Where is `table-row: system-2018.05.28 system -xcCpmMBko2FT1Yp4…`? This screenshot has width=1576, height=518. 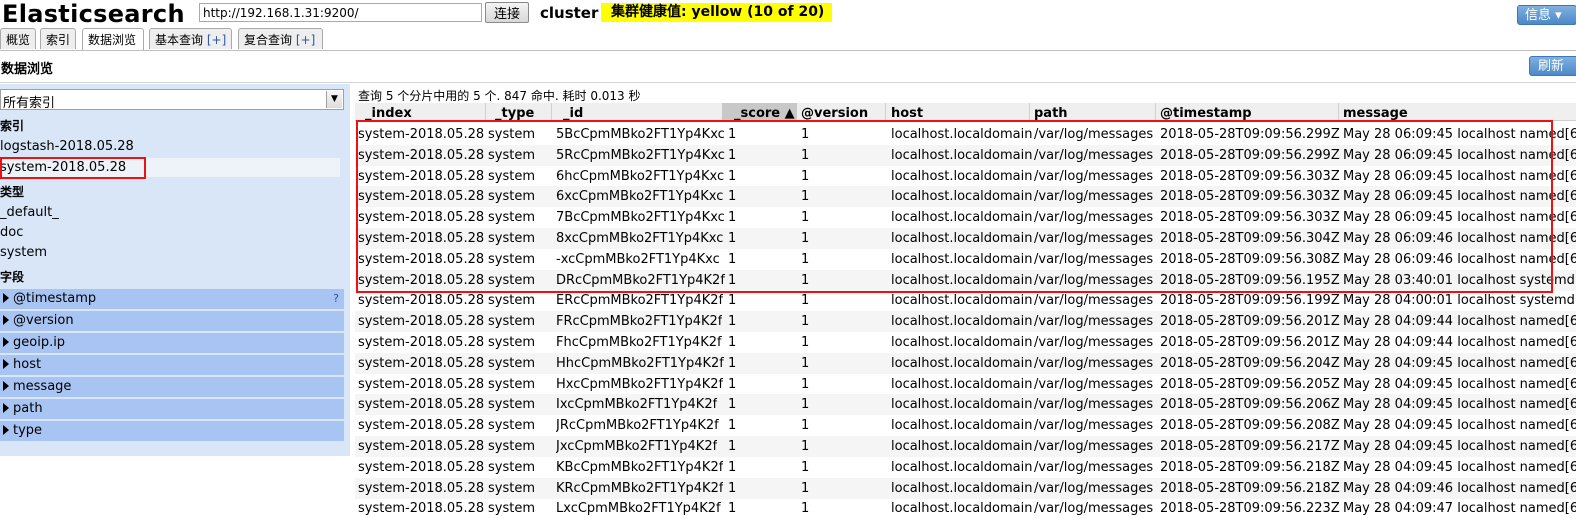
table-row: system-2018.05.28 system -xcCpmMBko2FT1Yp4… is located at coordinates (965, 259).